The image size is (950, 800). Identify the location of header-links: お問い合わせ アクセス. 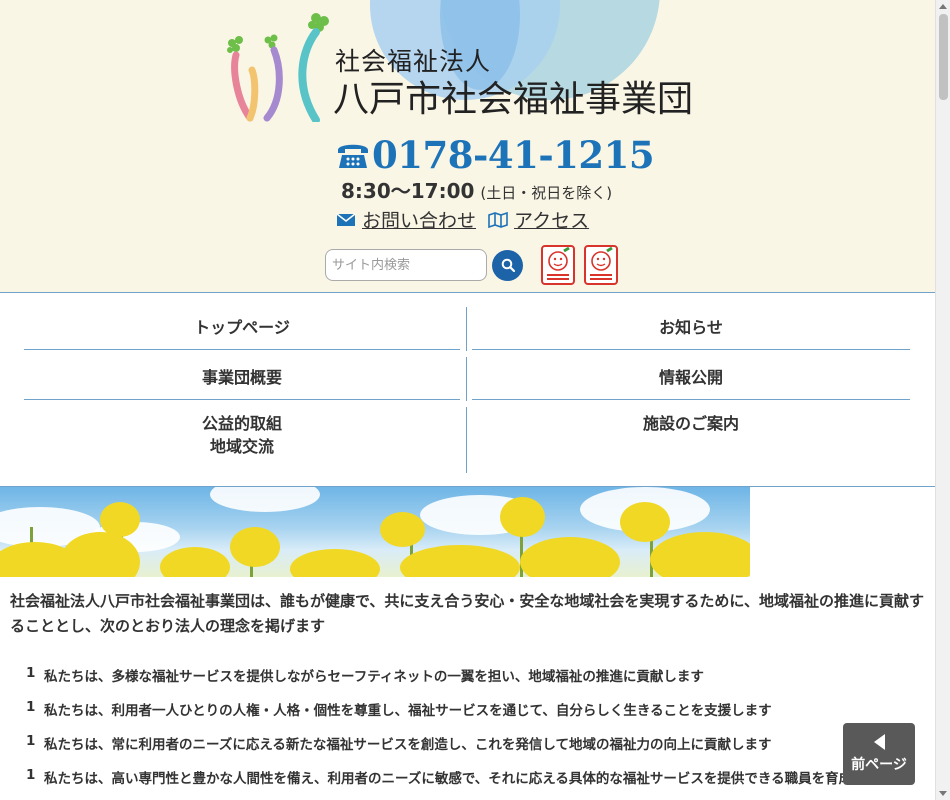
(468, 219).